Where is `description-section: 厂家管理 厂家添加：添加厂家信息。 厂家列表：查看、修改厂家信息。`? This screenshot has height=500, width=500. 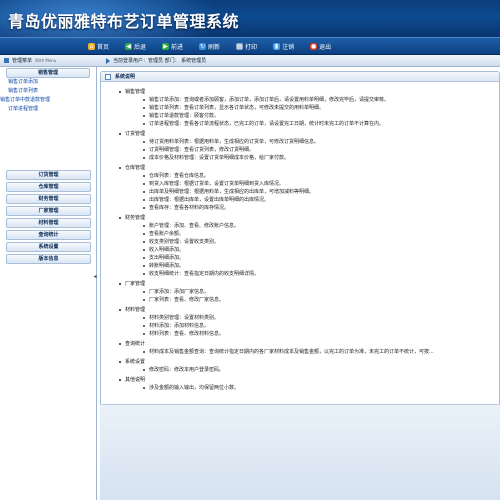
description-section: 厂家管理 厂家添加：添加厂家信息。 厂家列表：查看、修改厂家信息。 is located at coordinates (305, 292).